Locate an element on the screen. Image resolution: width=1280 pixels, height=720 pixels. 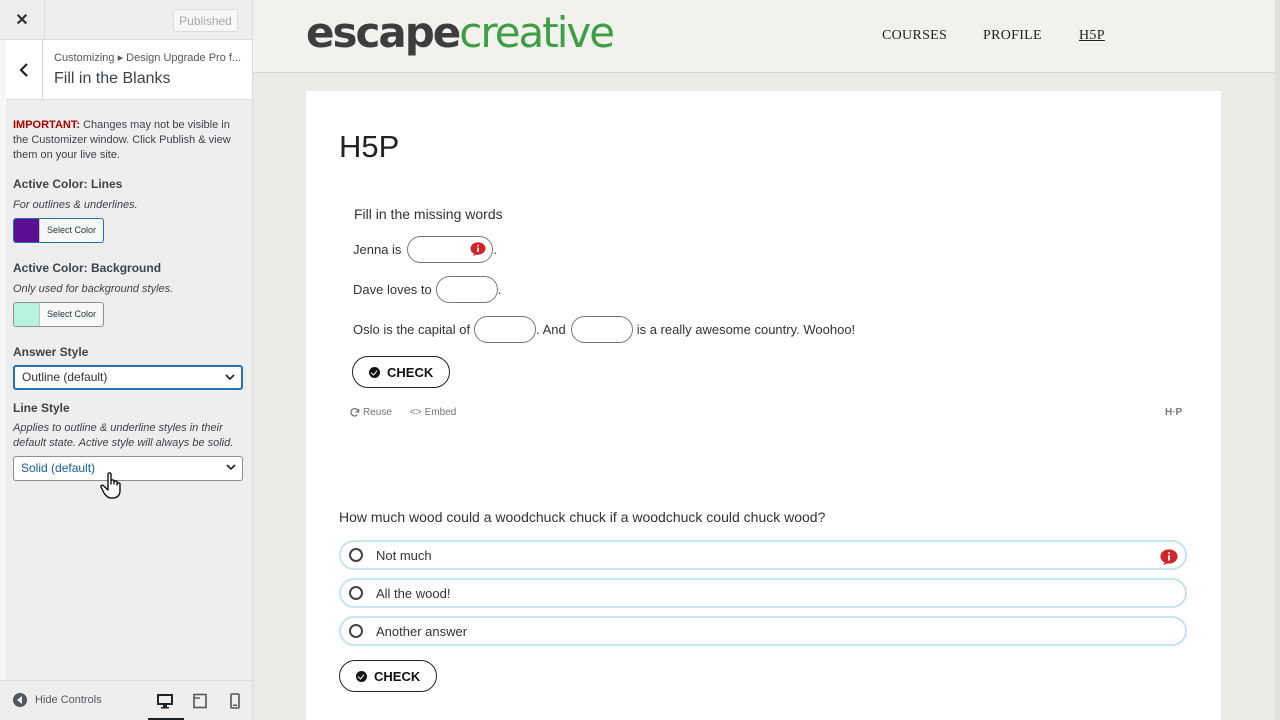
published-button: Published is located at coordinates (205, 20).